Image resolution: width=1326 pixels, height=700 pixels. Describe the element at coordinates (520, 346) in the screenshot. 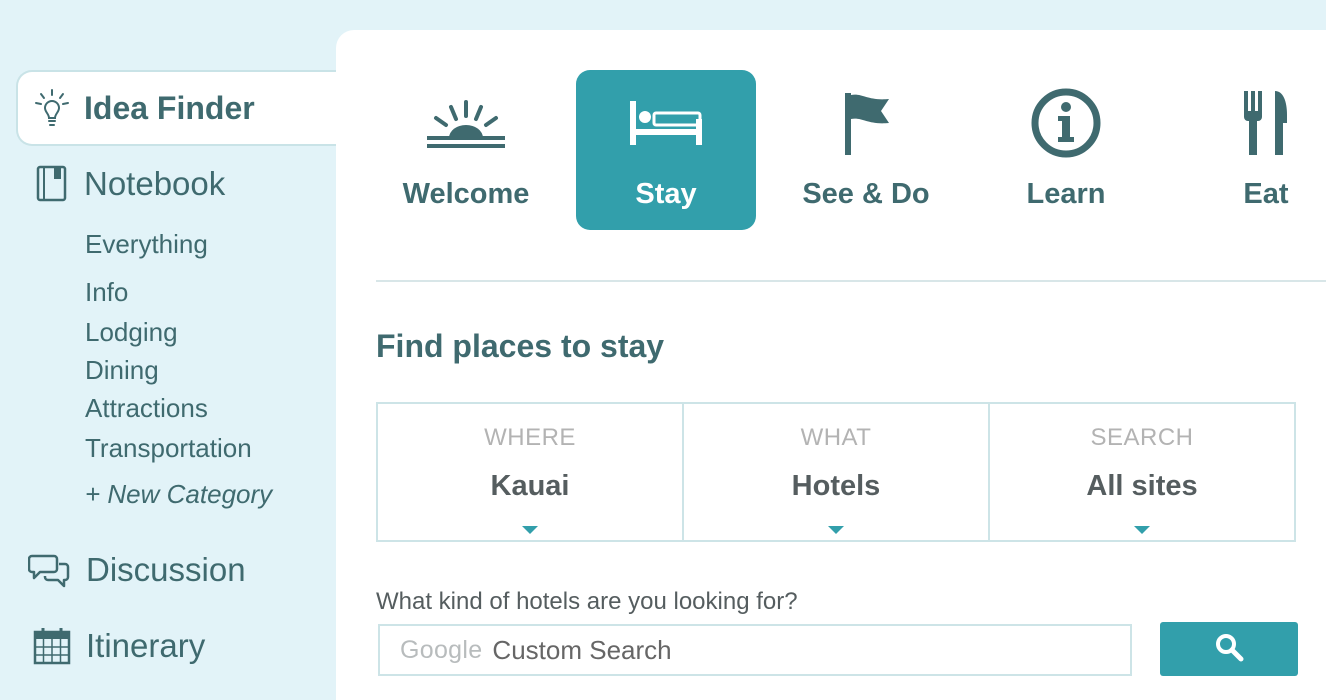

I see `page-title: Find places to stay` at that location.